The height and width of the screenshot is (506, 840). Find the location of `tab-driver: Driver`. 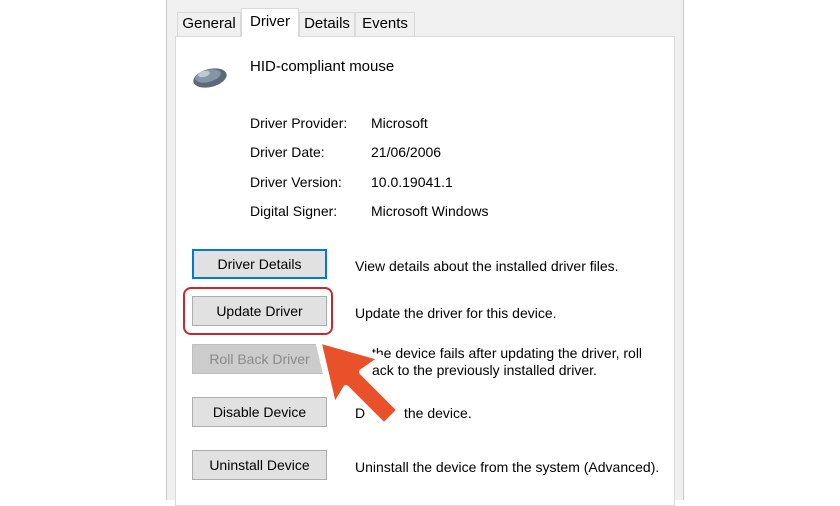

tab-driver: Driver is located at coordinates (270, 22).